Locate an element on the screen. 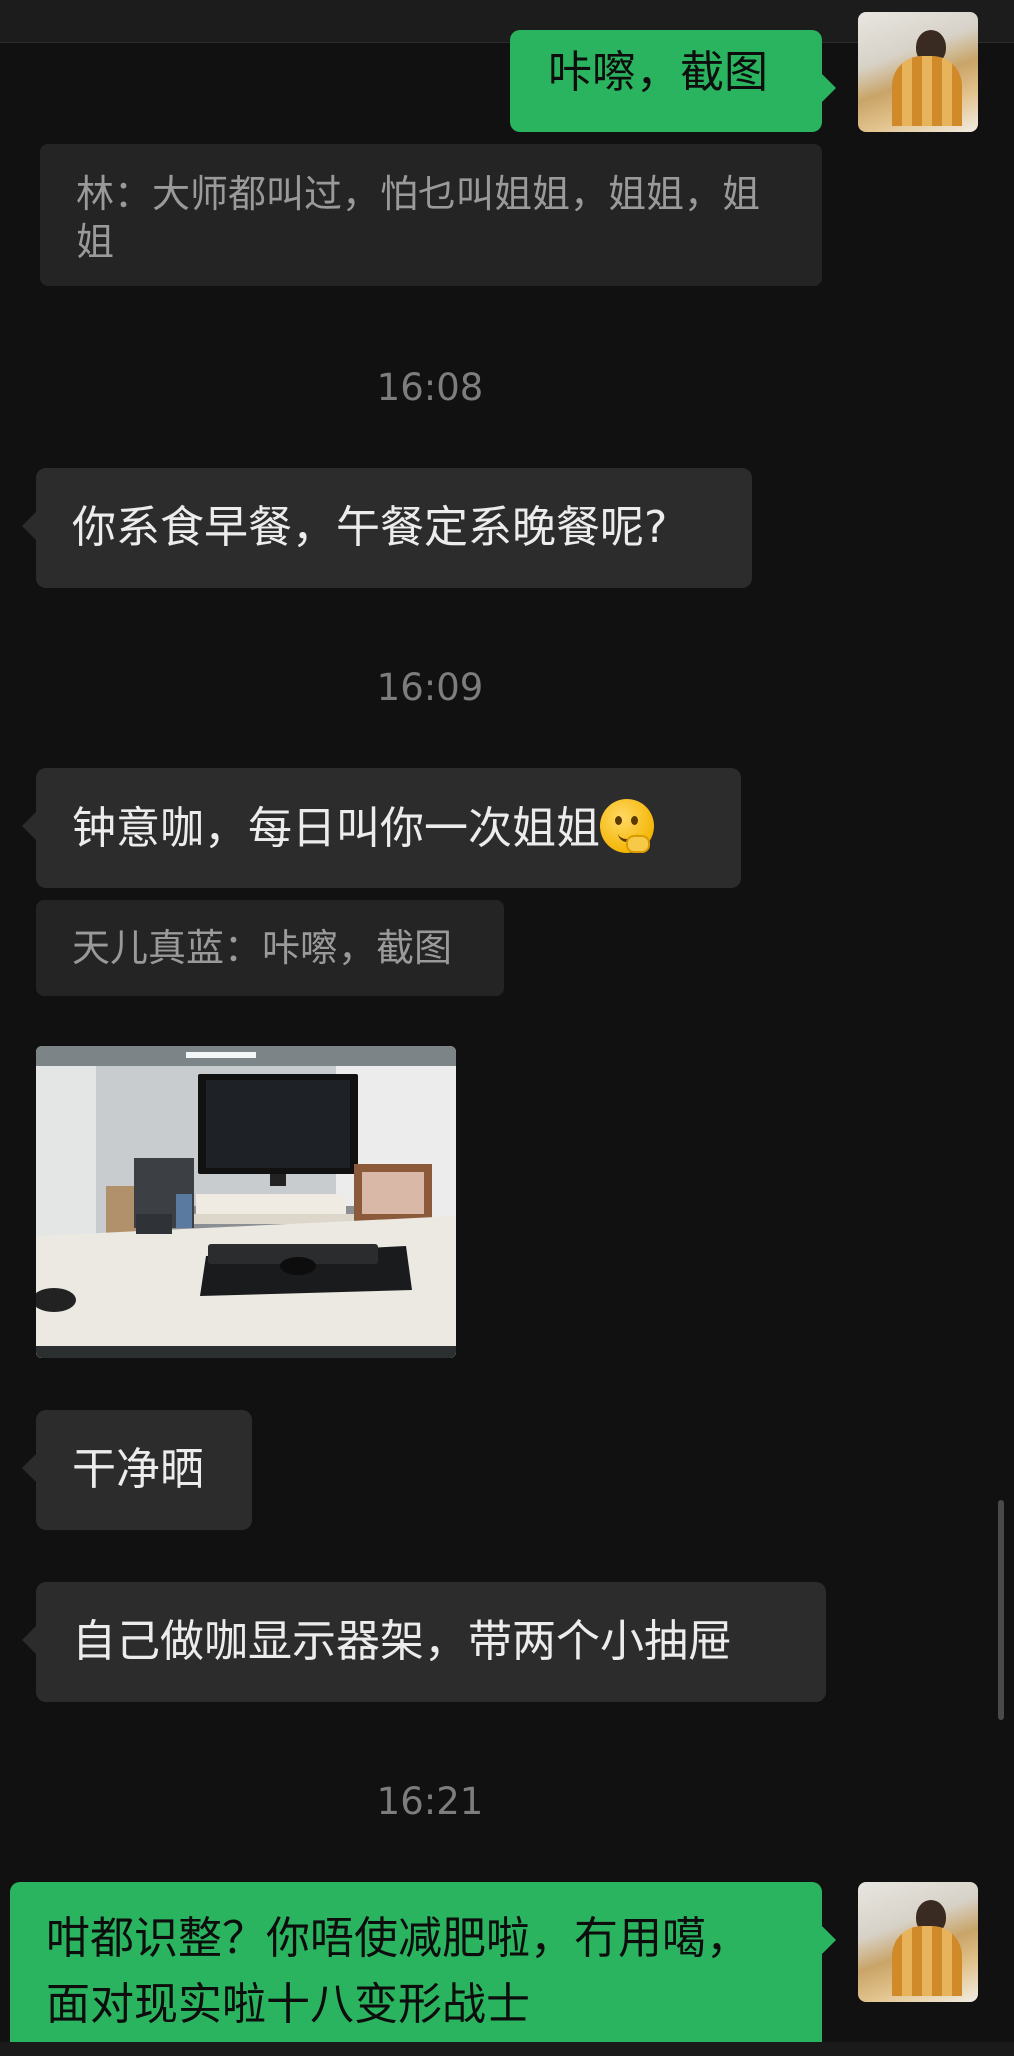 The height and width of the screenshot is (2056, 1014). timestamp: 16:08 is located at coordinates (430, 387).